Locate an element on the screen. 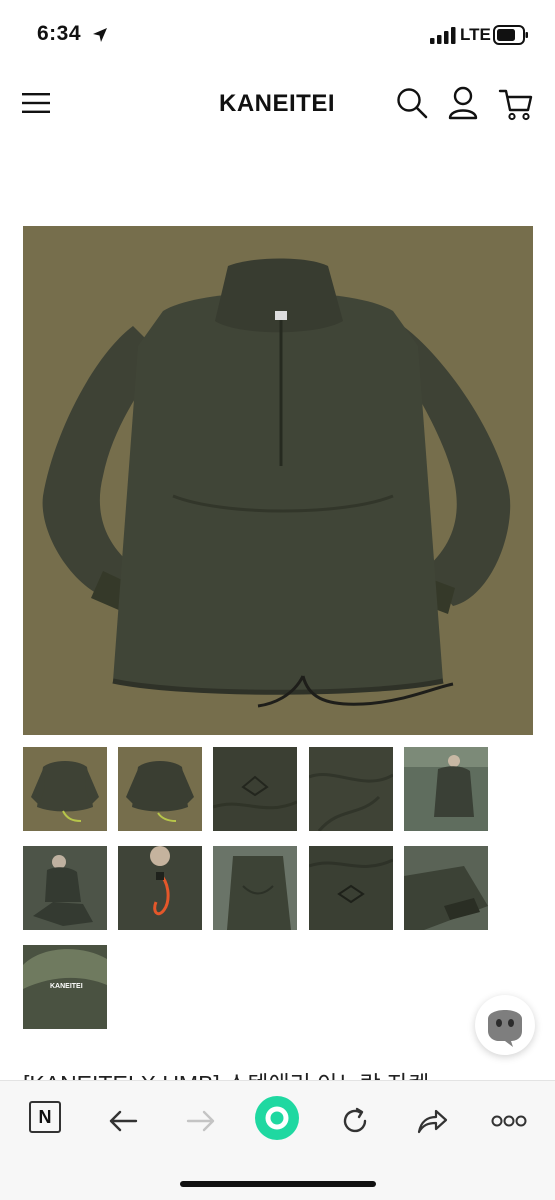 The width and height of the screenshot is (555, 1200). browser-bottom-bar: N is located at coordinates (277, 1140).